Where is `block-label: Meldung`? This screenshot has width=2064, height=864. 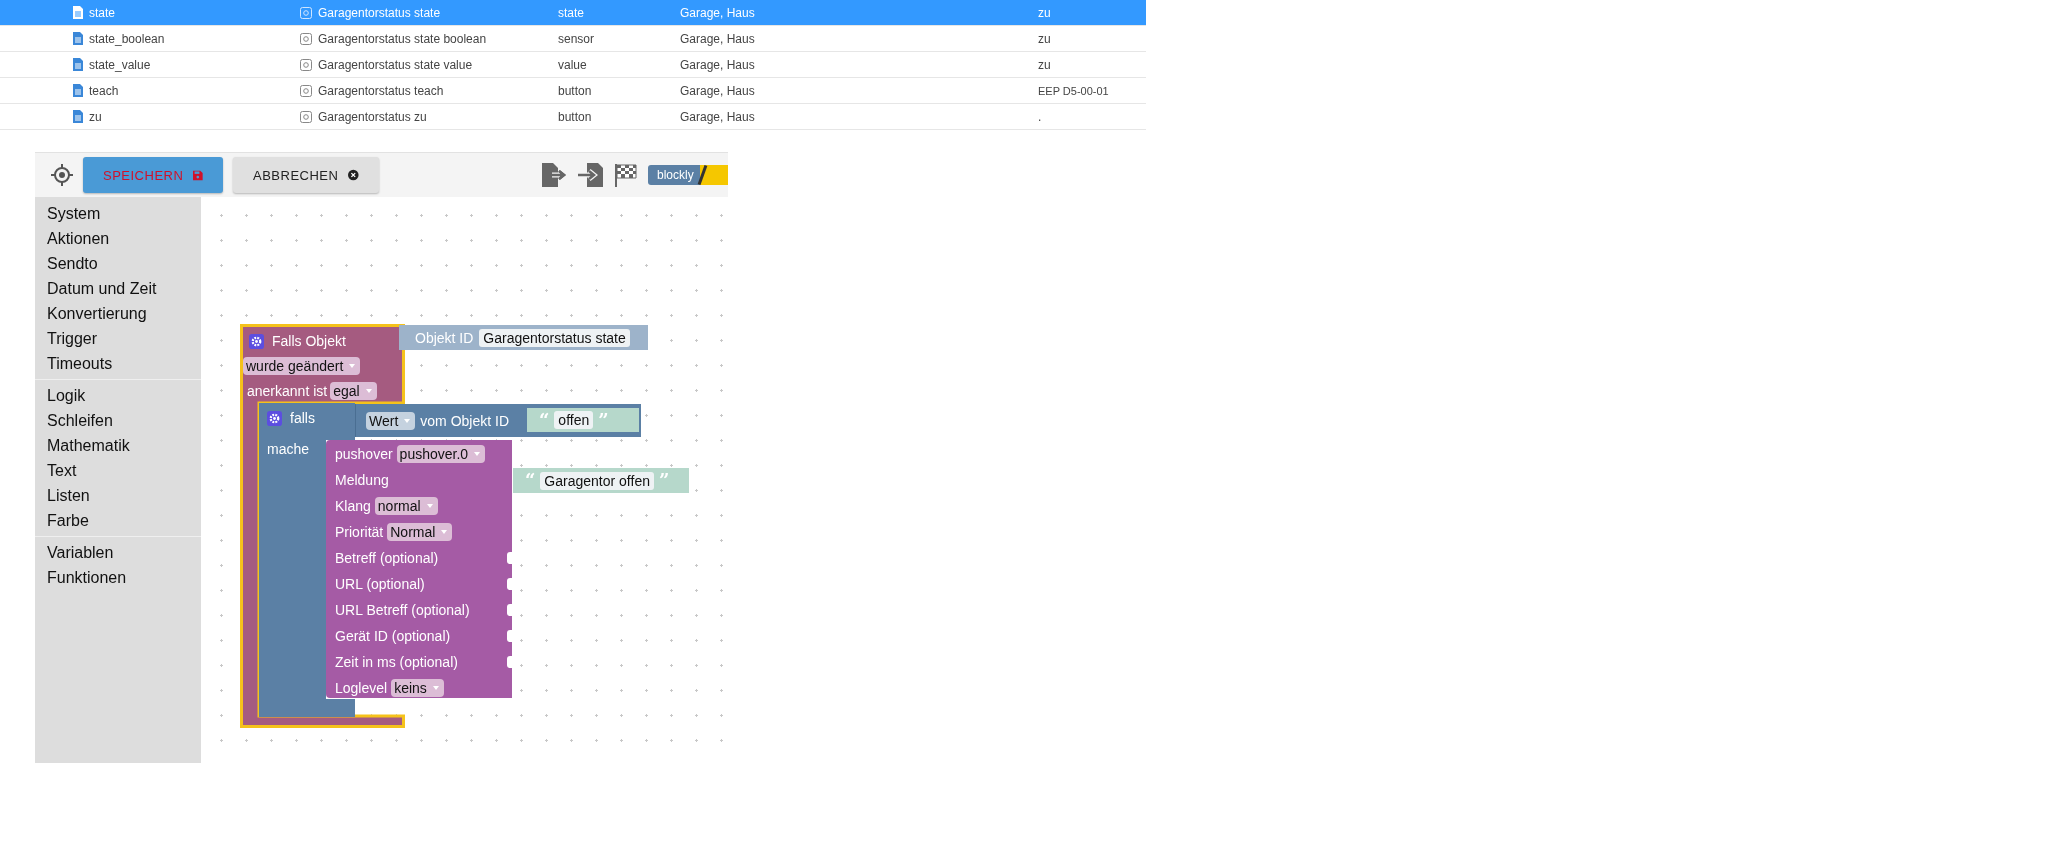
block-label: Meldung is located at coordinates (362, 480).